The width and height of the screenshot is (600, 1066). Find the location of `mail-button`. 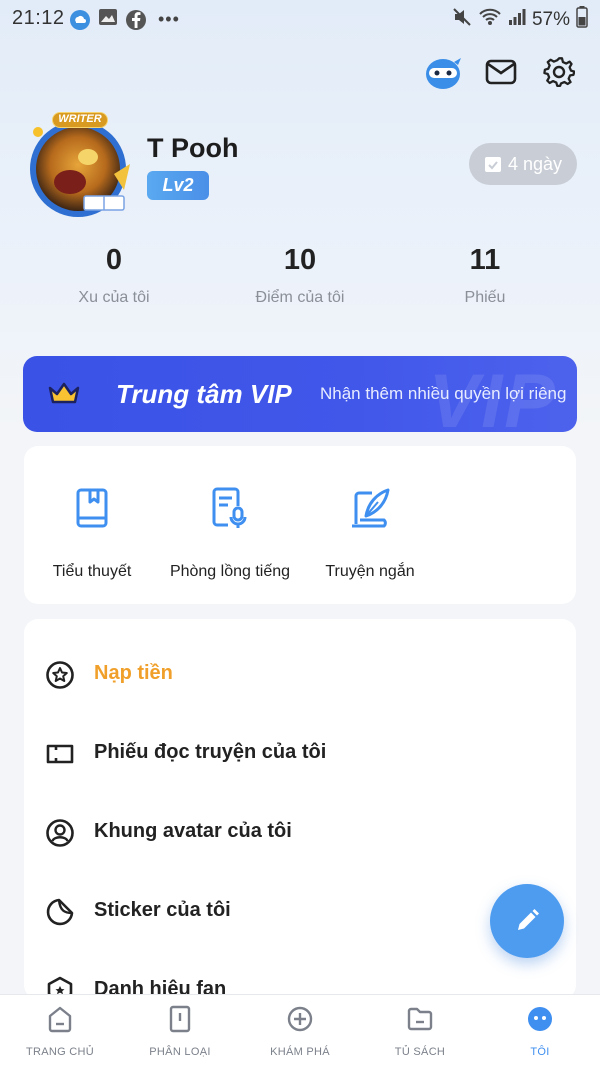

mail-button is located at coordinates (501, 72).